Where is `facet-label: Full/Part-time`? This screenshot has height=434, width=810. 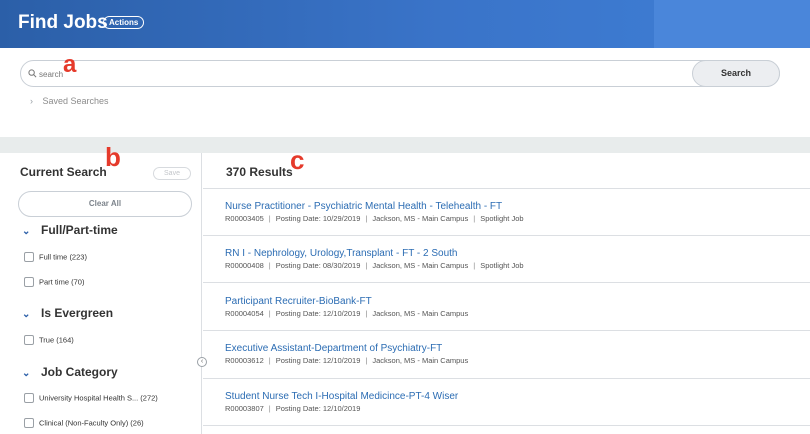
facet-label: Full/Part-time is located at coordinates (79, 230).